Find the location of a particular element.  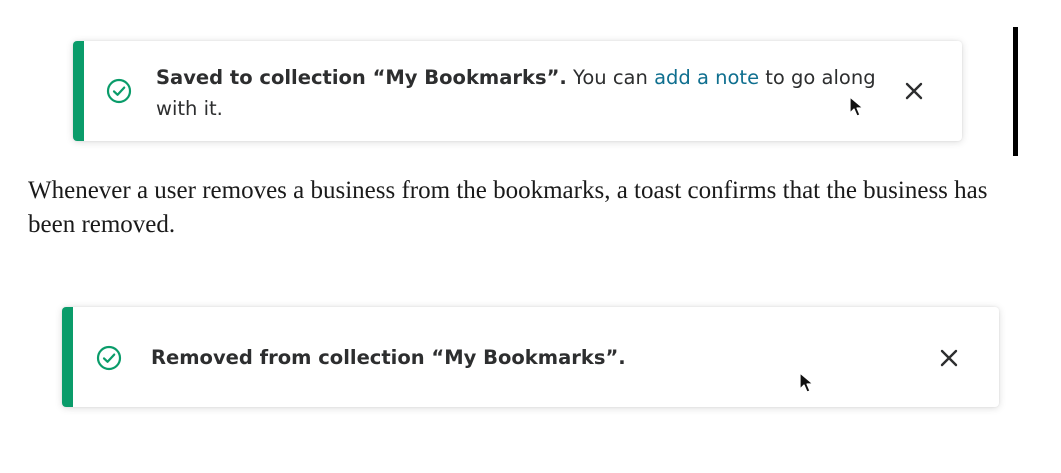

add-note-link: add a note is located at coordinates (706, 77).